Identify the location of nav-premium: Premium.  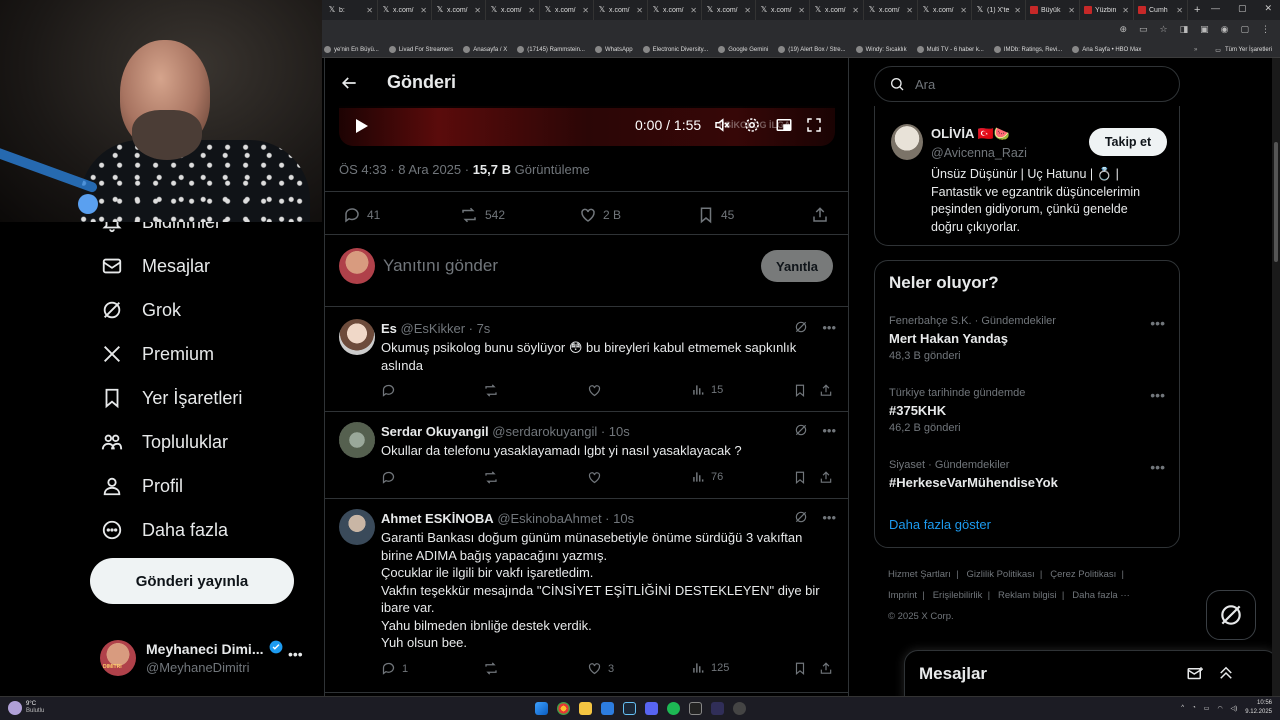
(157, 354).